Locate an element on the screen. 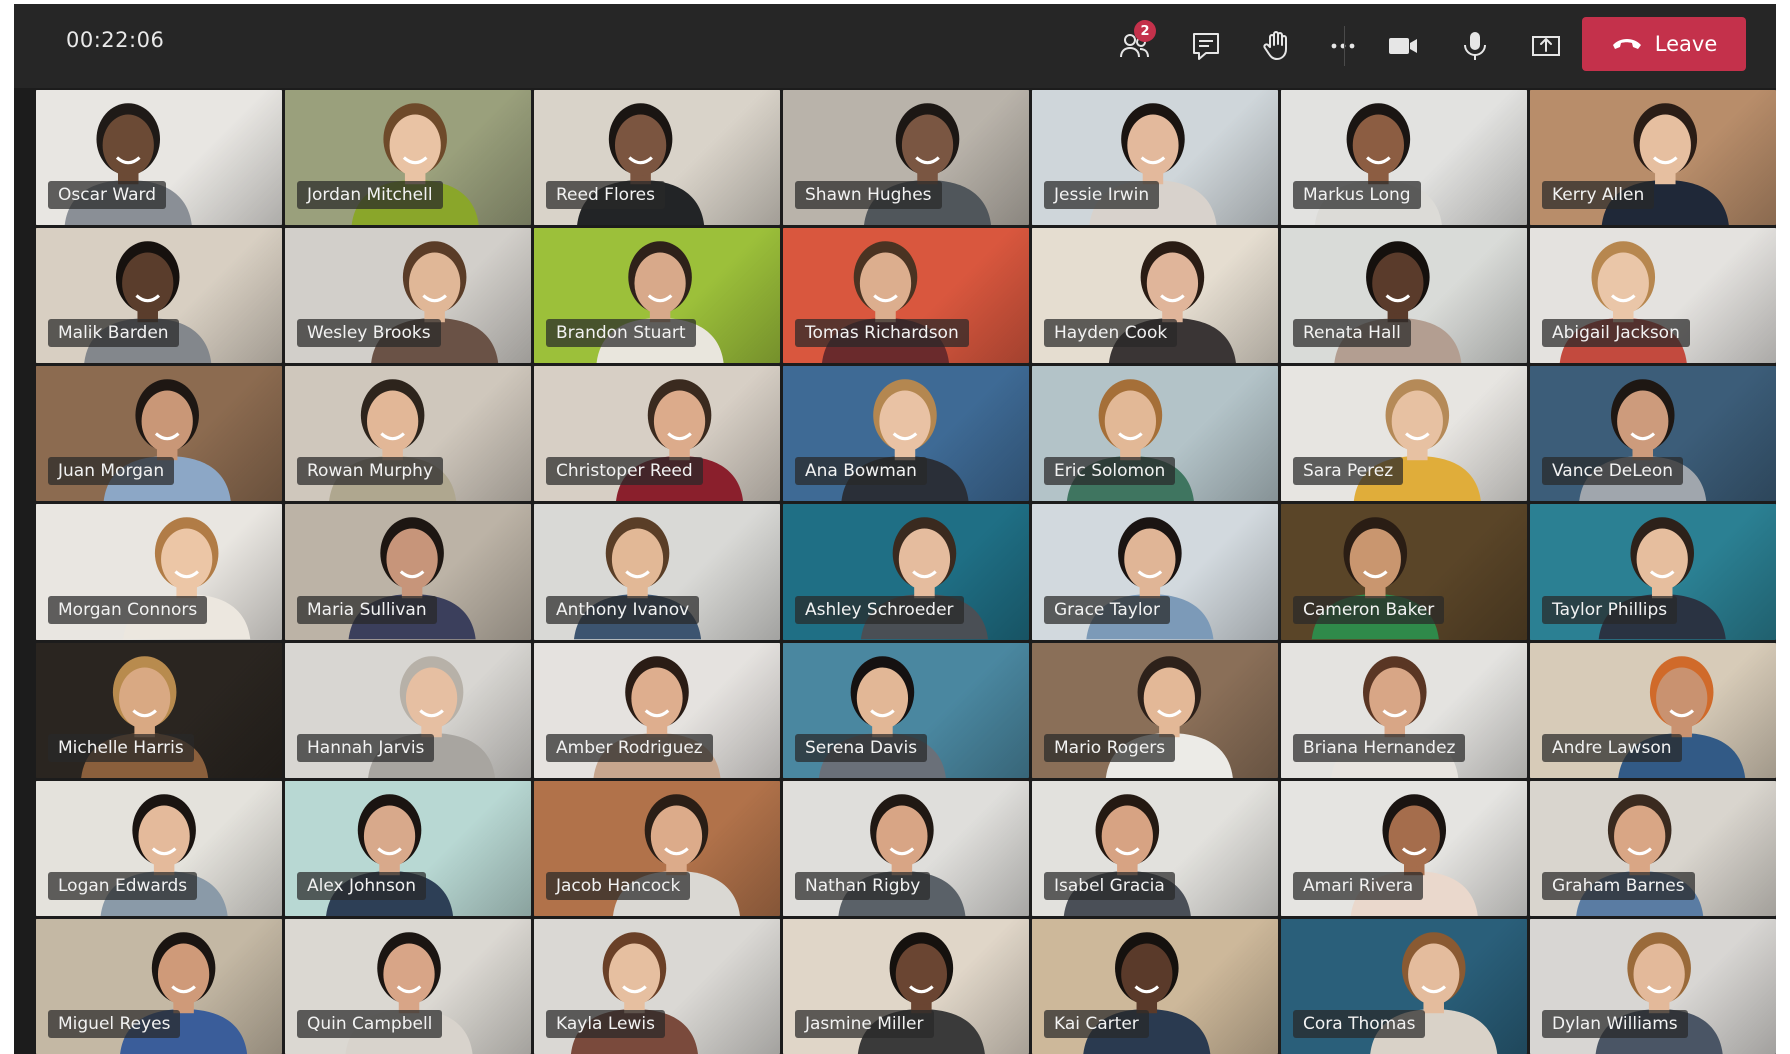  participant-name: Michelle Harris is located at coordinates (121, 747).